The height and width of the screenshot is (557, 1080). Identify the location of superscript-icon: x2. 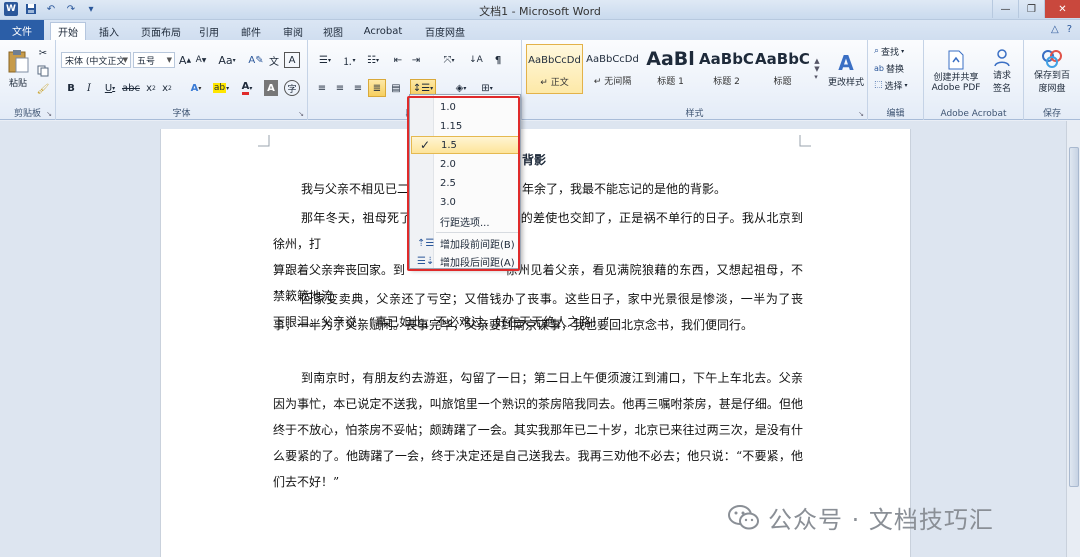
(167, 88).